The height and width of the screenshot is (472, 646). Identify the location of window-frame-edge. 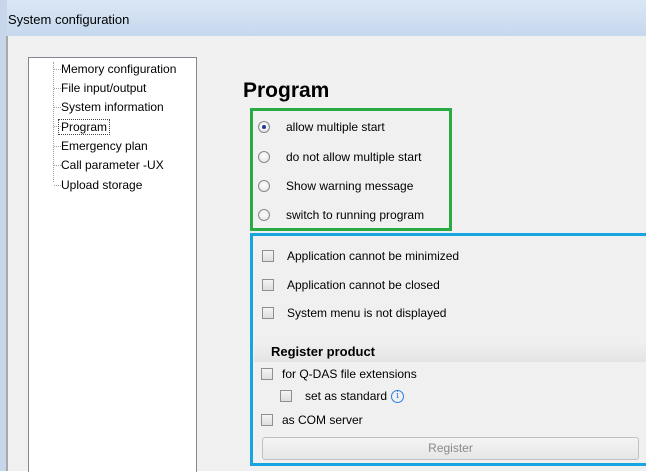
(7, 253).